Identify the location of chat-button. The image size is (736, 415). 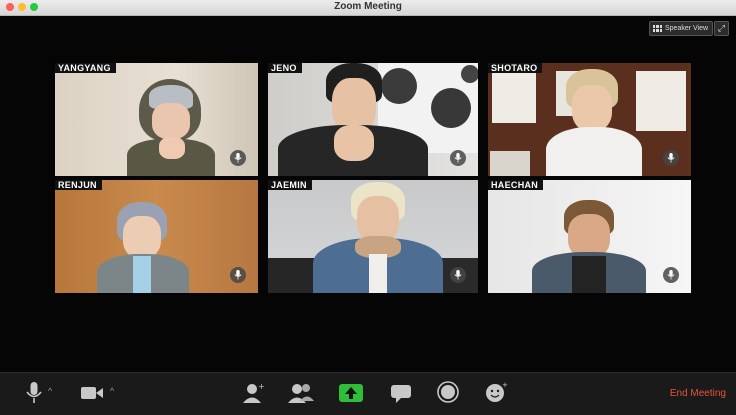
(401, 394).